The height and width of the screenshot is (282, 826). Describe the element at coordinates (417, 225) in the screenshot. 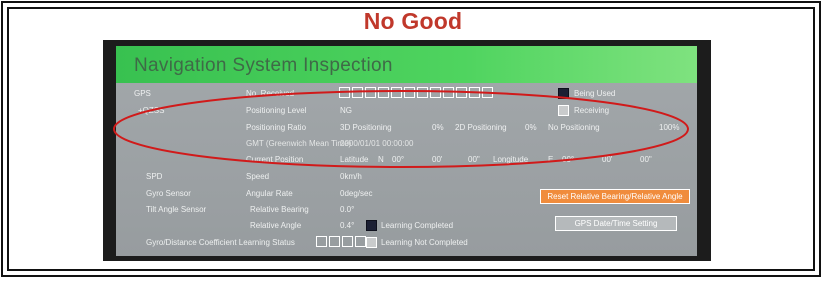

I see `learning-completed-legend: Learning Completed` at that location.